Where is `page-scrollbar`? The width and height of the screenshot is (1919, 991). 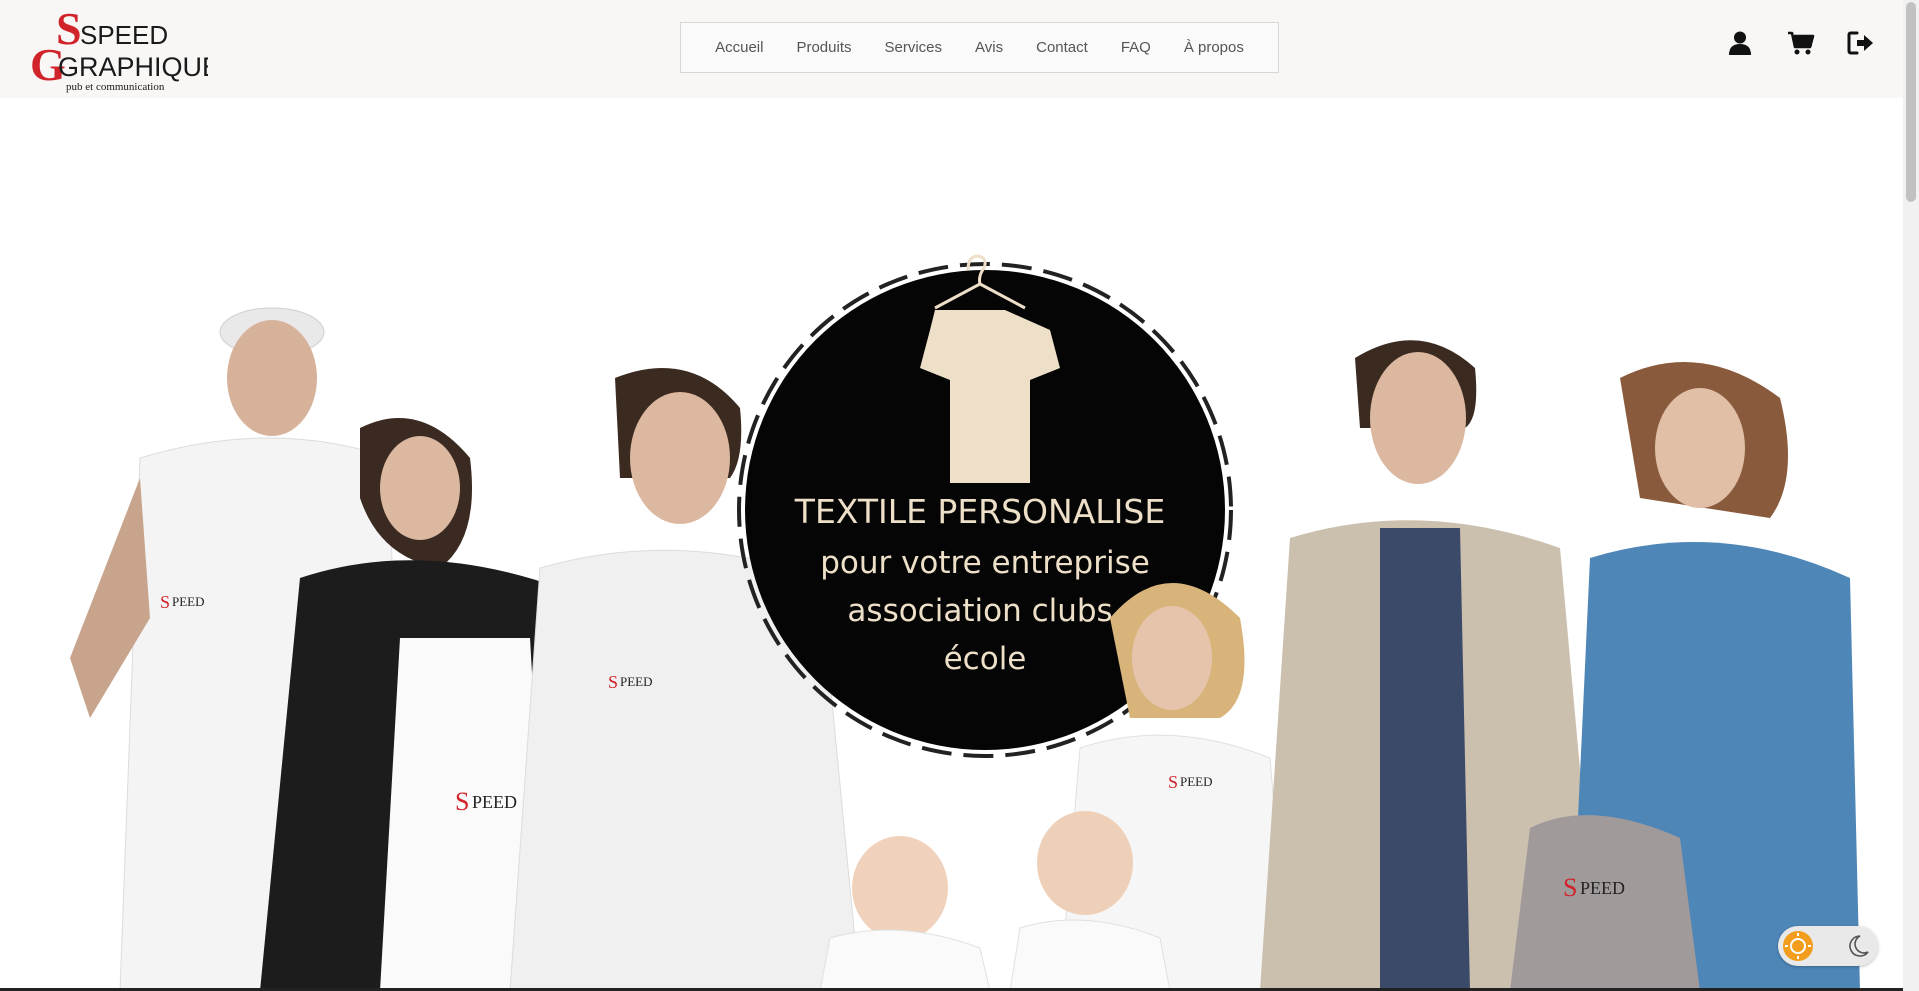 page-scrollbar is located at coordinates (1911, 495).